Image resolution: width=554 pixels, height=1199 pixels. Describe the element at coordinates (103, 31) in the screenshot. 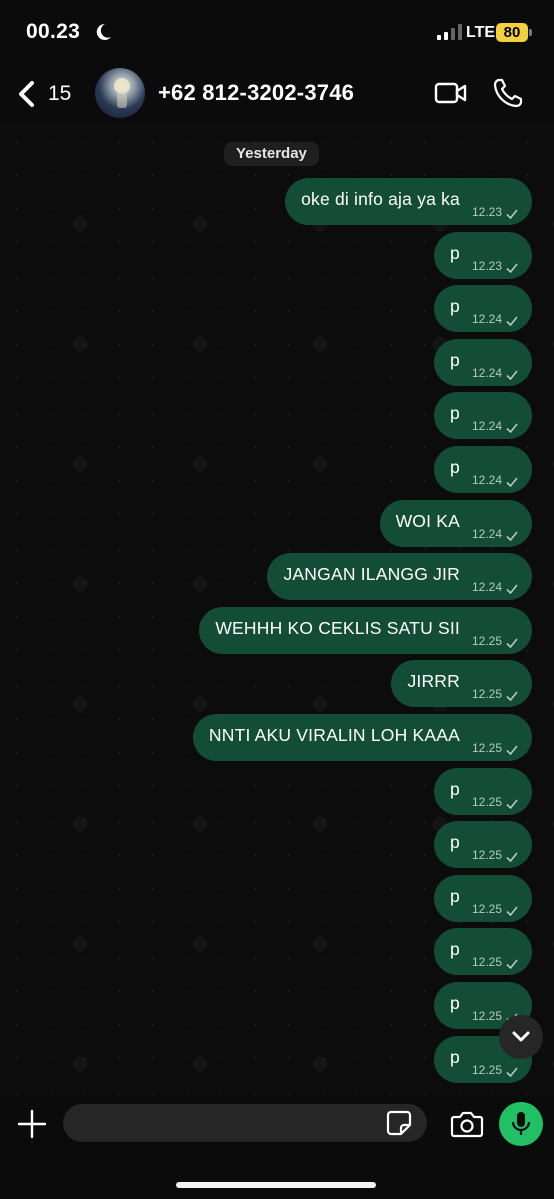

I see `moon-icon` at that location.